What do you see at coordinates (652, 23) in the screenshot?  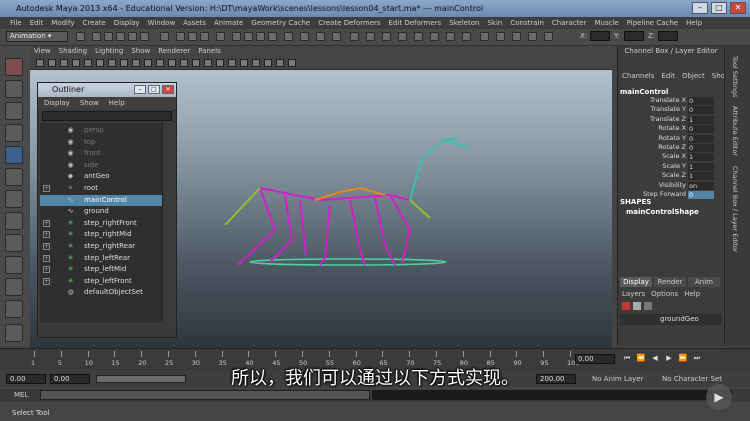 I see `menu-pipeline-cache: Pipeline Cache` at bounding box center [652, 23].